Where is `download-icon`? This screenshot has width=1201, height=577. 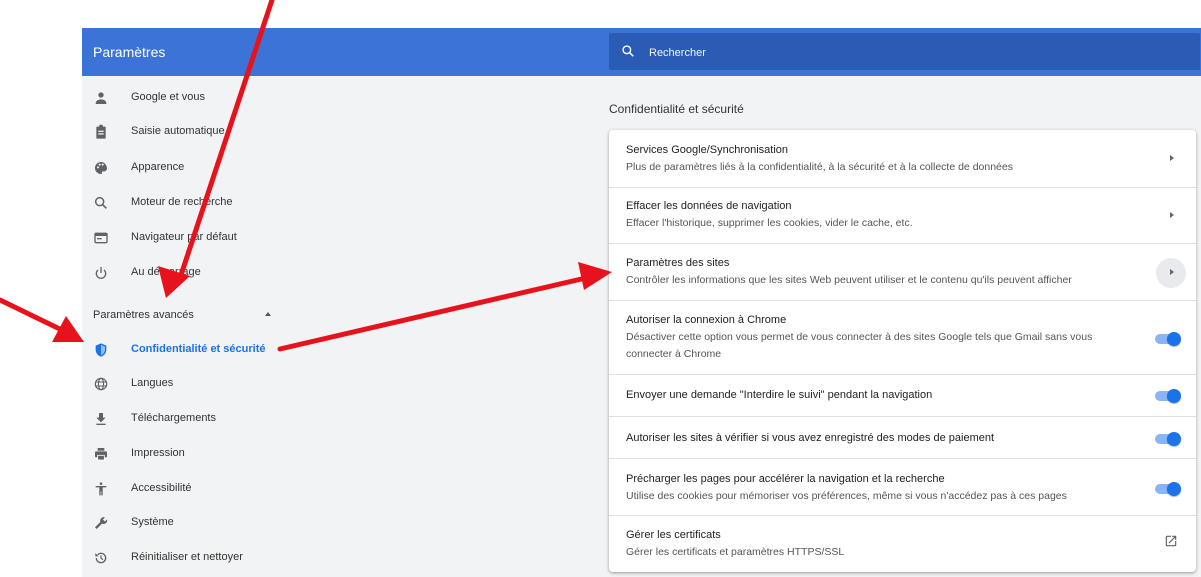 download-icon is located at coordinates (101, 419).